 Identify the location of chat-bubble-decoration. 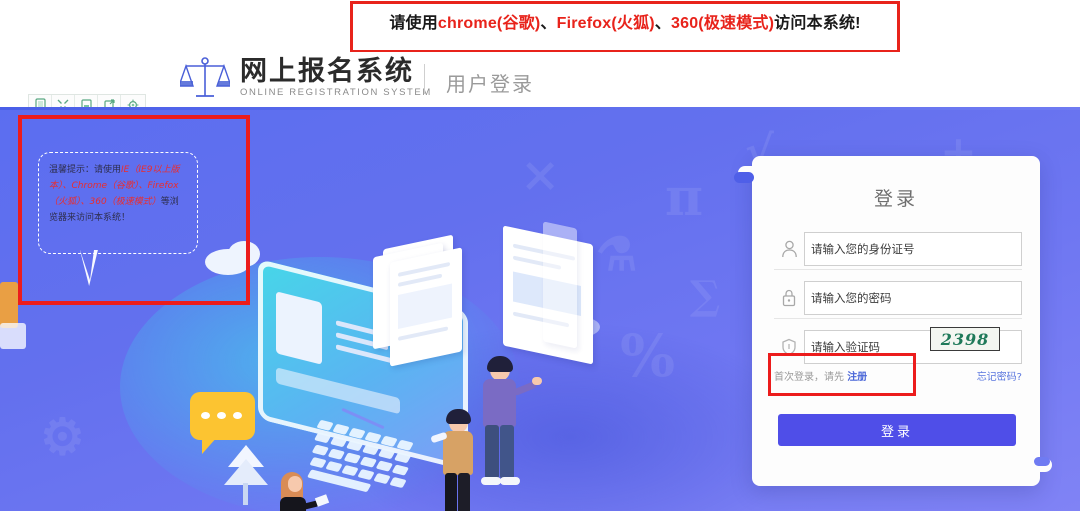
(222, 423).